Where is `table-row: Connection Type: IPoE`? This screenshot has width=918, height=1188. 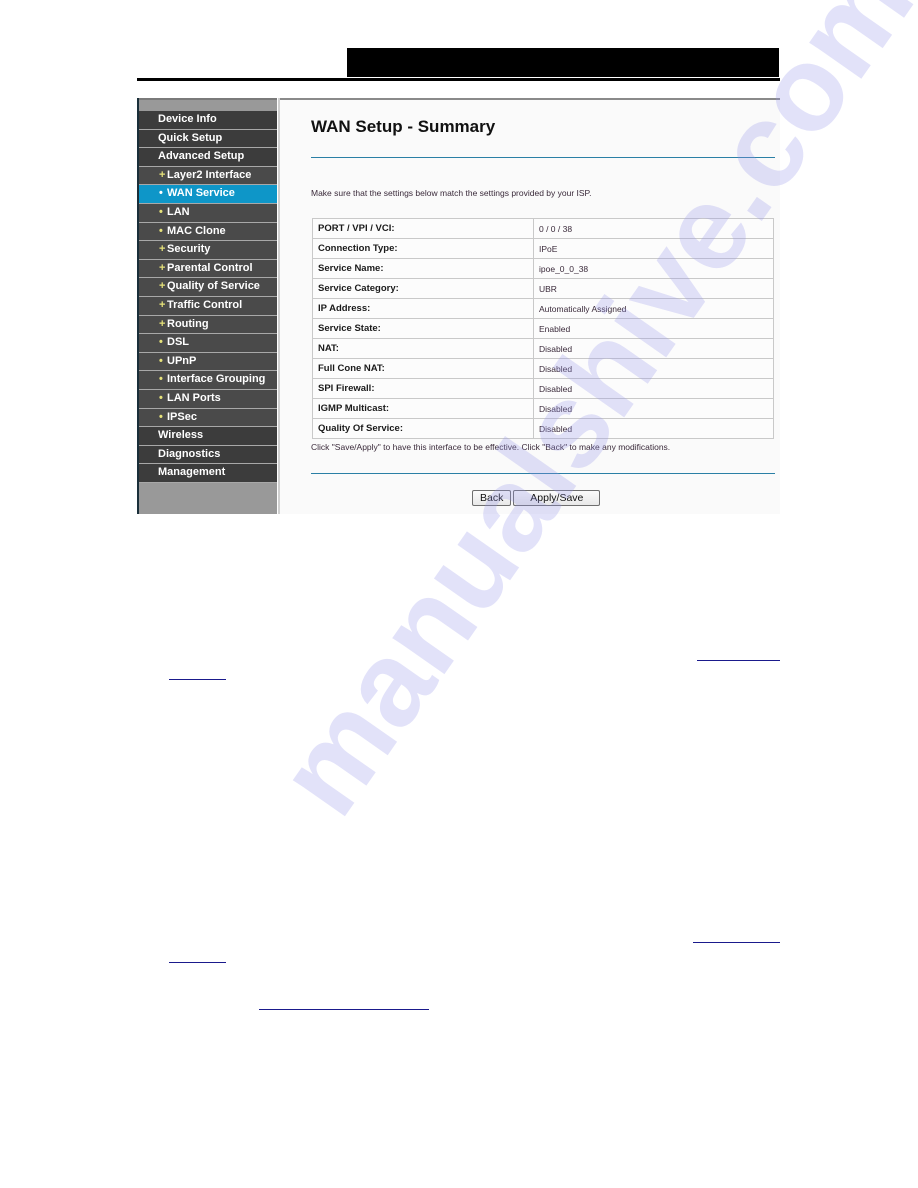 table-row: Connection Type: IPoE is located at coordinates (543, 248).